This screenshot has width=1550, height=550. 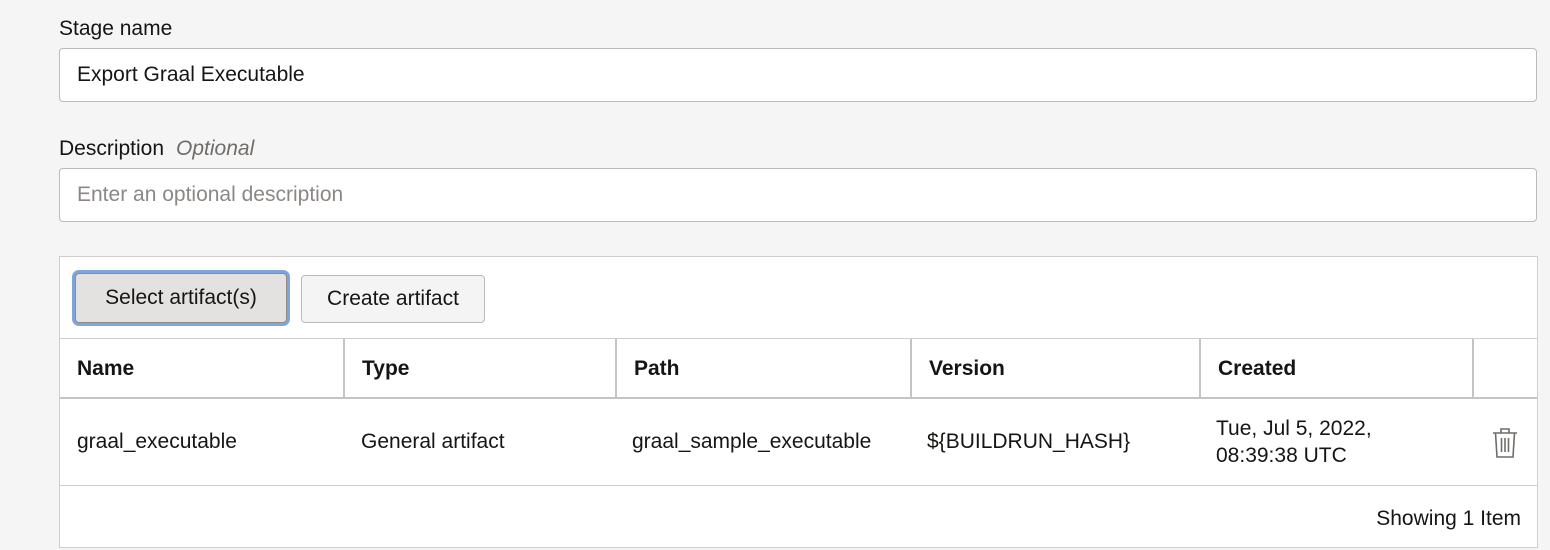 What do you see at coordinates (1336, 368) in the screenshot?
I see `column-header-created: Created` at bounding box center [1336, 368].